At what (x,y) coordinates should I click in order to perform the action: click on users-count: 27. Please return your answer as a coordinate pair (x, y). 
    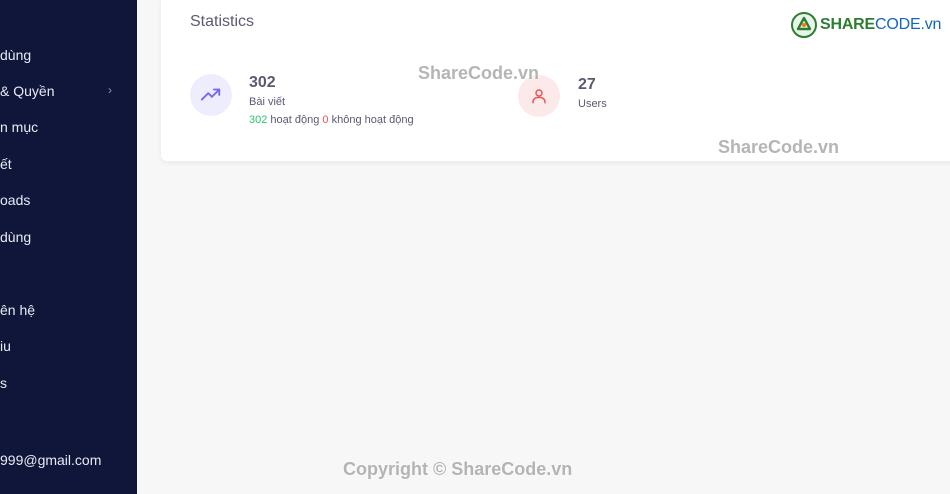
    Looking at the image, I should click on (587, 84).